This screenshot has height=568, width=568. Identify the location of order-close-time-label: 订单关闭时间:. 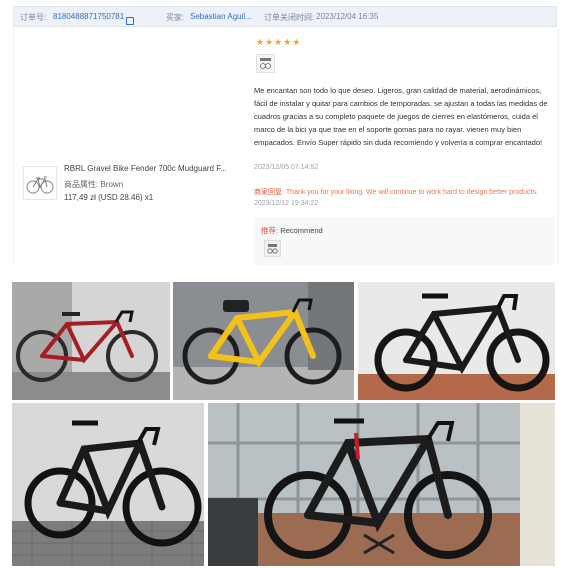
(289, 17).